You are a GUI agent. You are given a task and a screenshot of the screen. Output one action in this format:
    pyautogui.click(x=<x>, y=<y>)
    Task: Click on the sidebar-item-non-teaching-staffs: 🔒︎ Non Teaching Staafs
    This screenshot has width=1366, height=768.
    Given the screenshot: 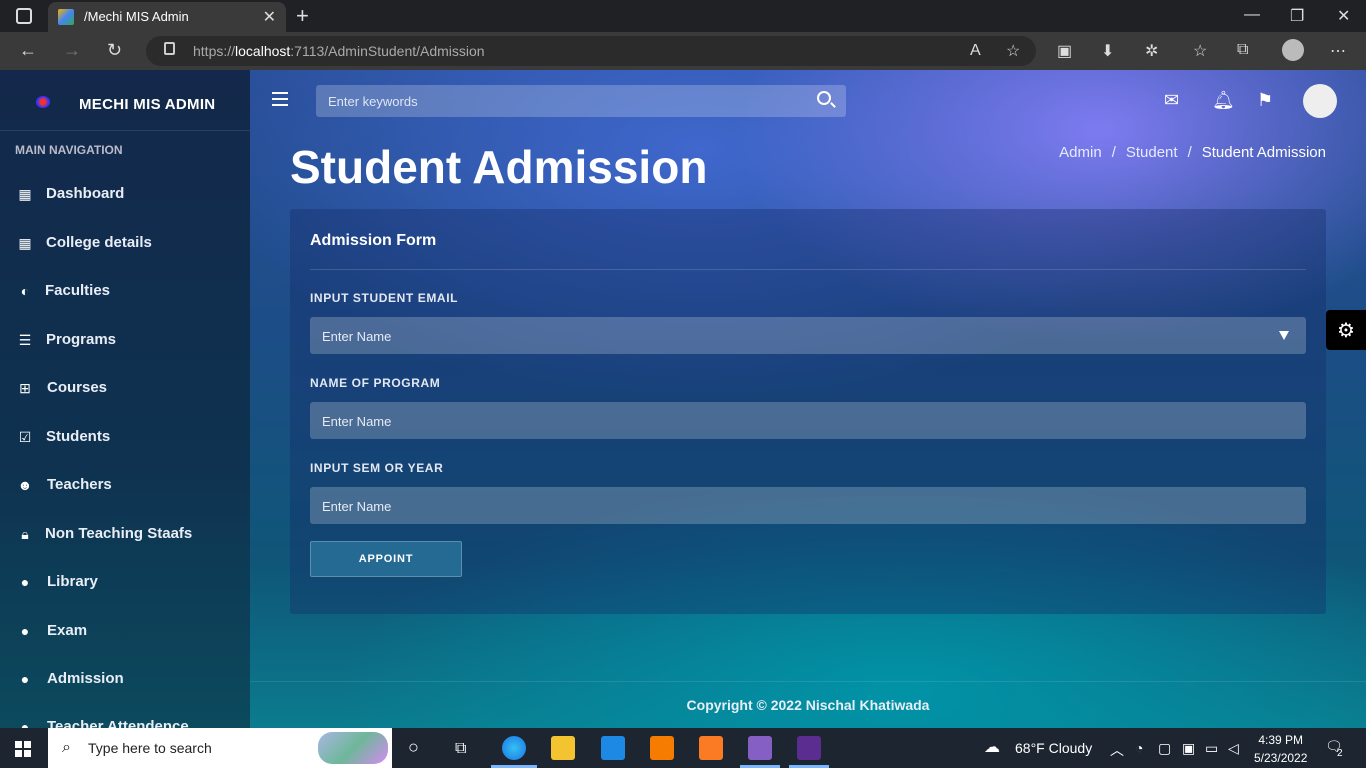 What is the action you would take?
    pyautogui.click(x=125, y=538)
    